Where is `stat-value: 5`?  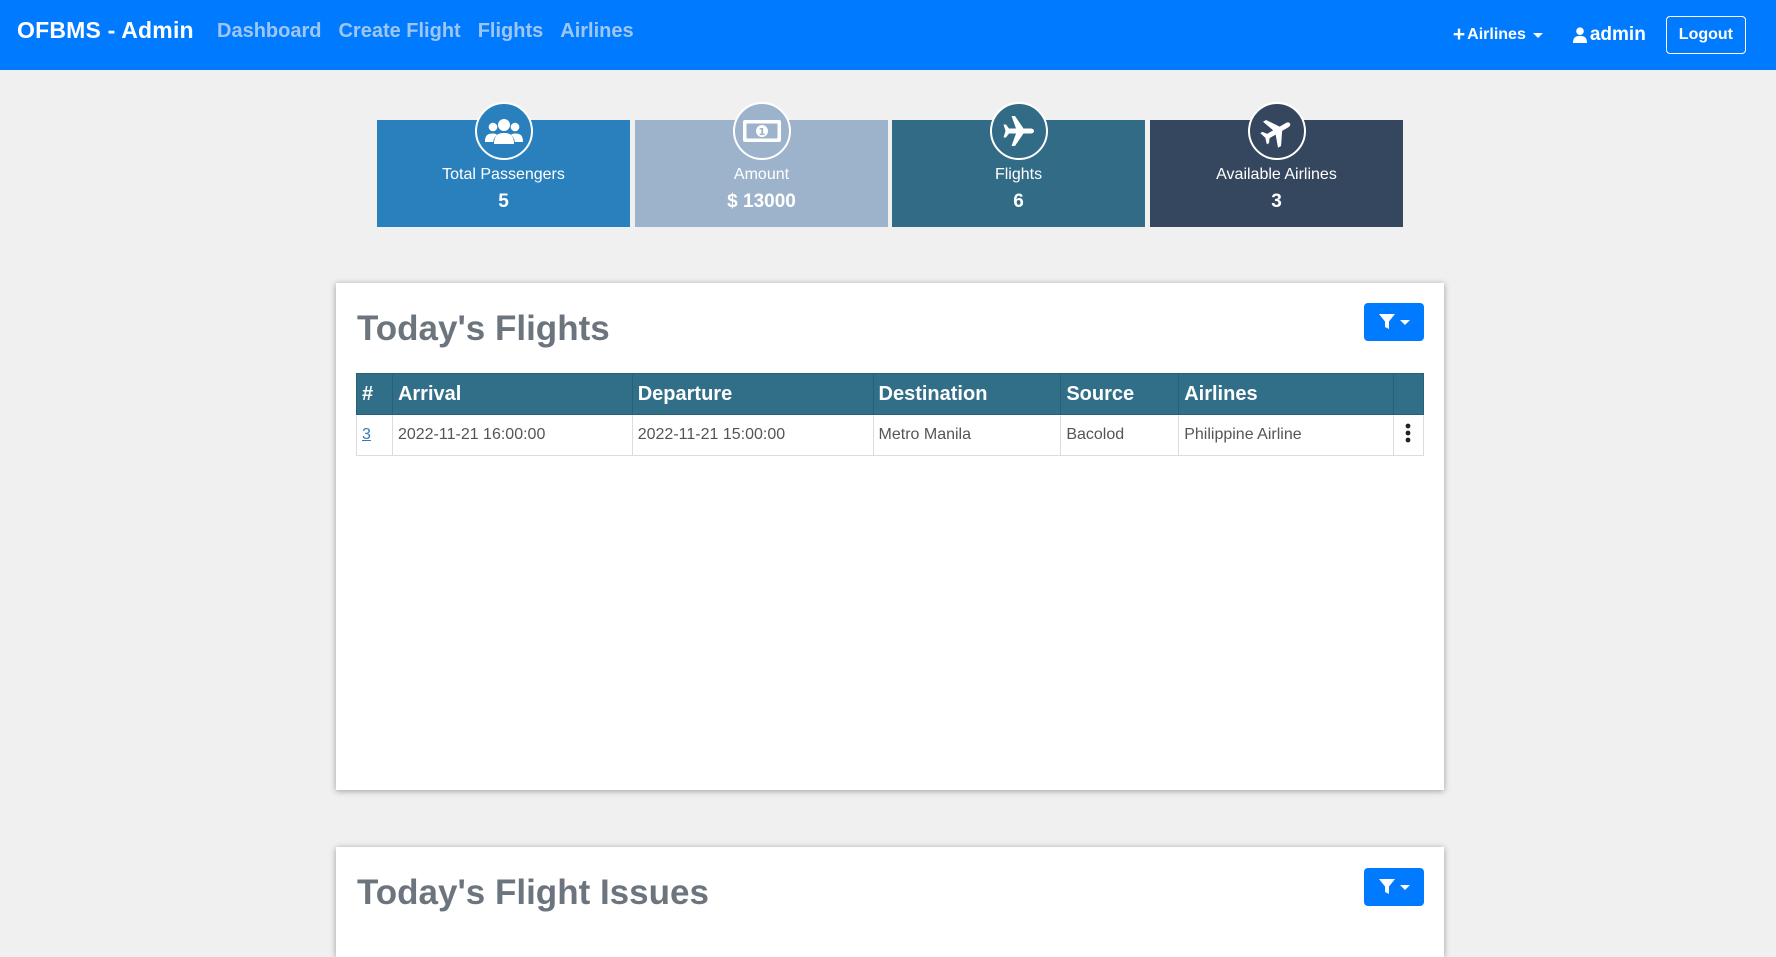
stat-value: 5 is located at coordinates (503, 201).